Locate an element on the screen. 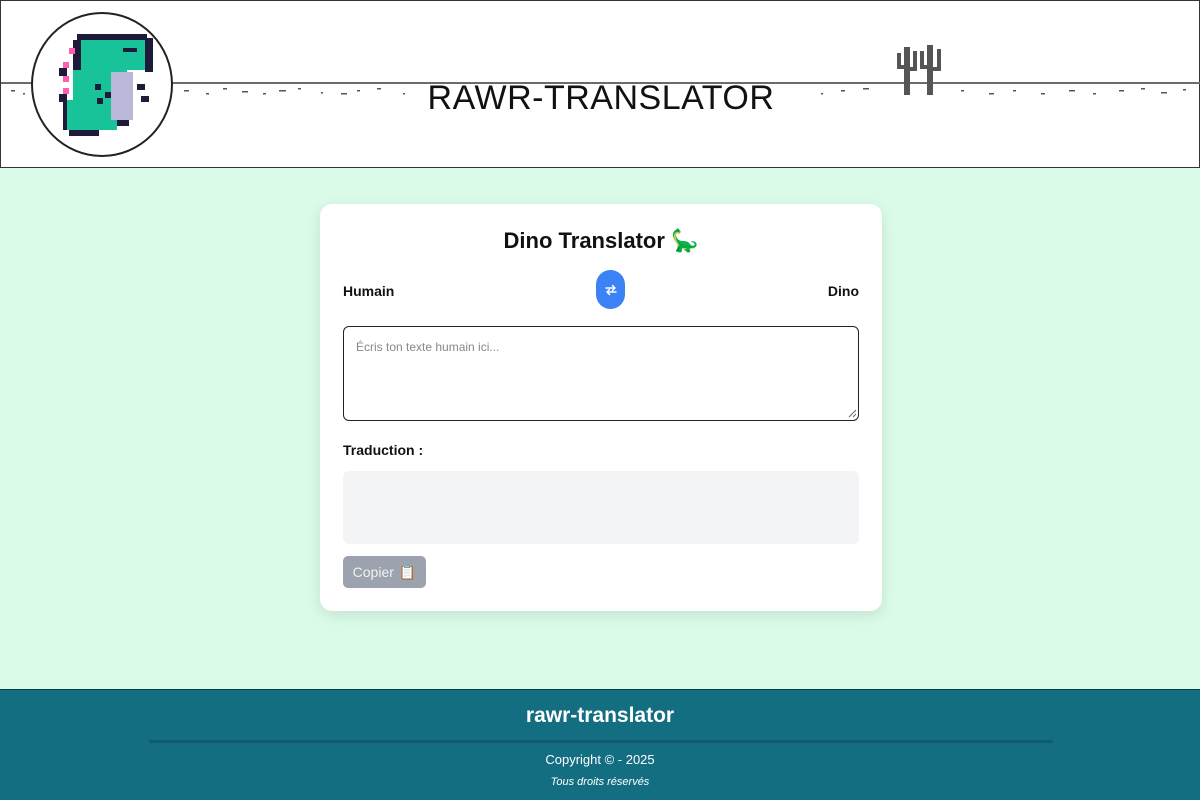 This screenshot has height=800, width=1200. swap-arrows-icon is located at coordinates (610, 289).